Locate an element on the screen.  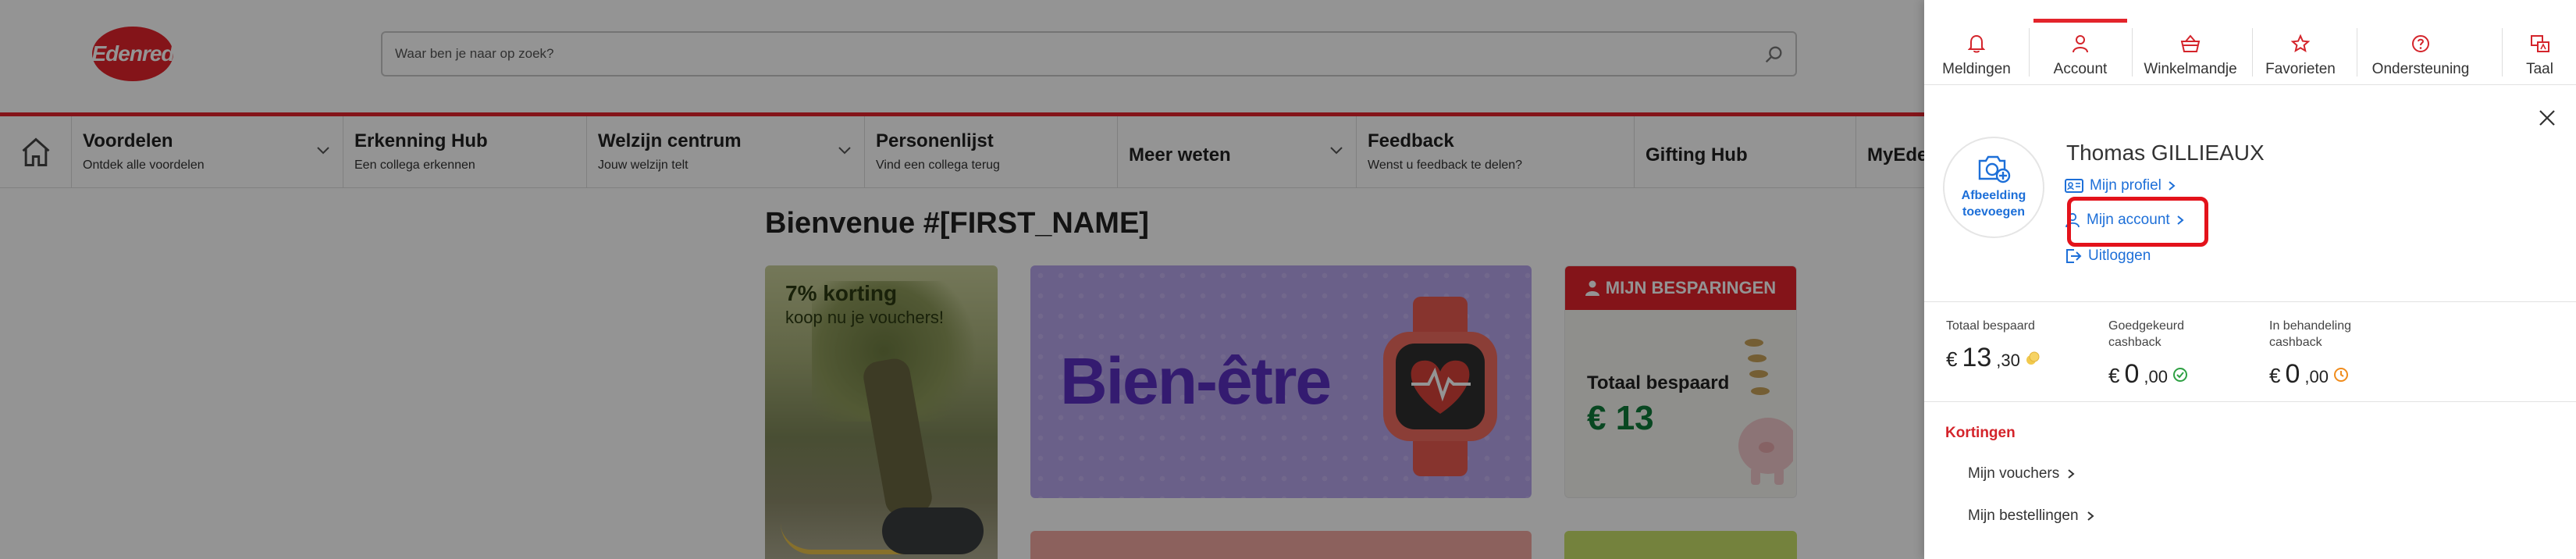
close-icon is located at coordinates (2547, 118).